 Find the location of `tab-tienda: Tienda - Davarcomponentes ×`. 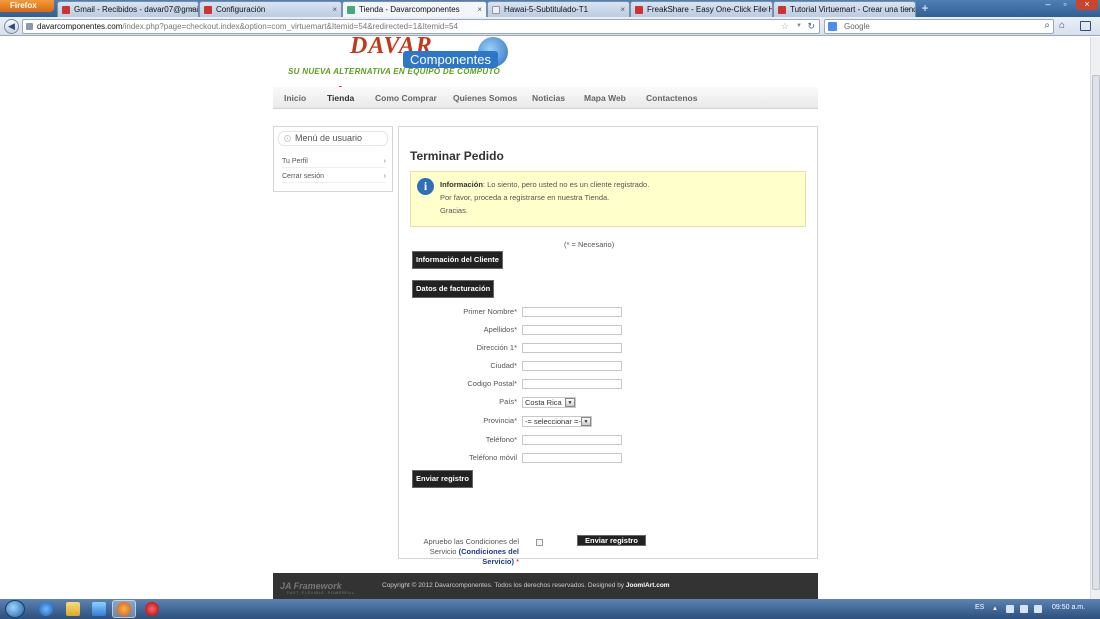

tab-tienda: Tienda - Davarcomponentes × is located at coordinates (414, 9).